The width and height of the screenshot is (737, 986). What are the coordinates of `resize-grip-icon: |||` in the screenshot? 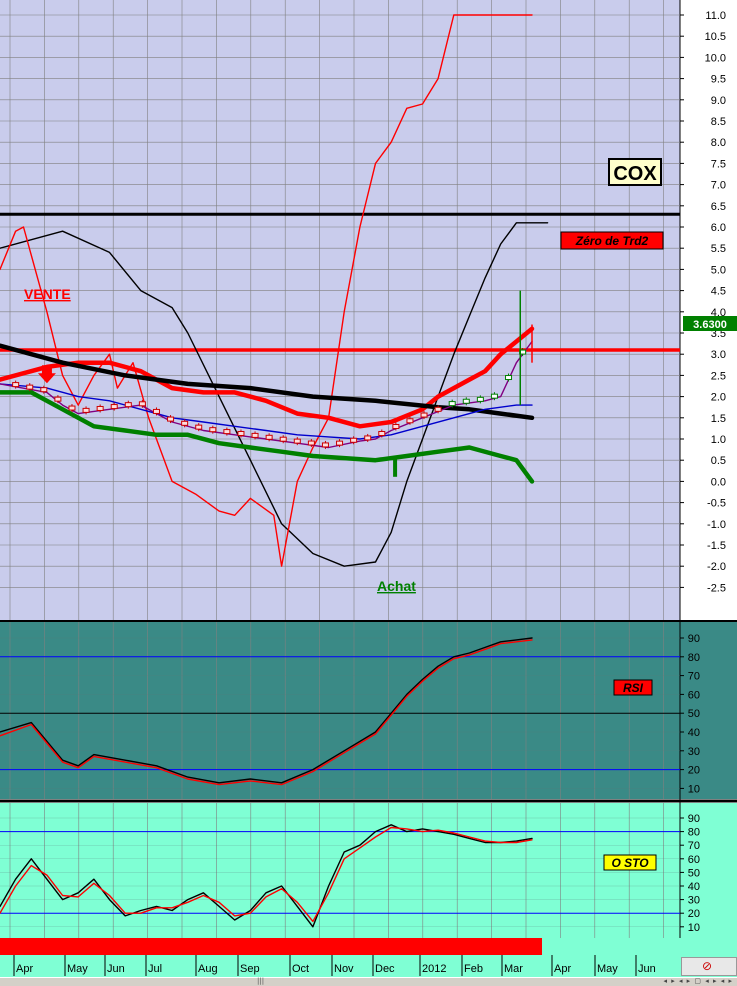 It's located at (260, 981).